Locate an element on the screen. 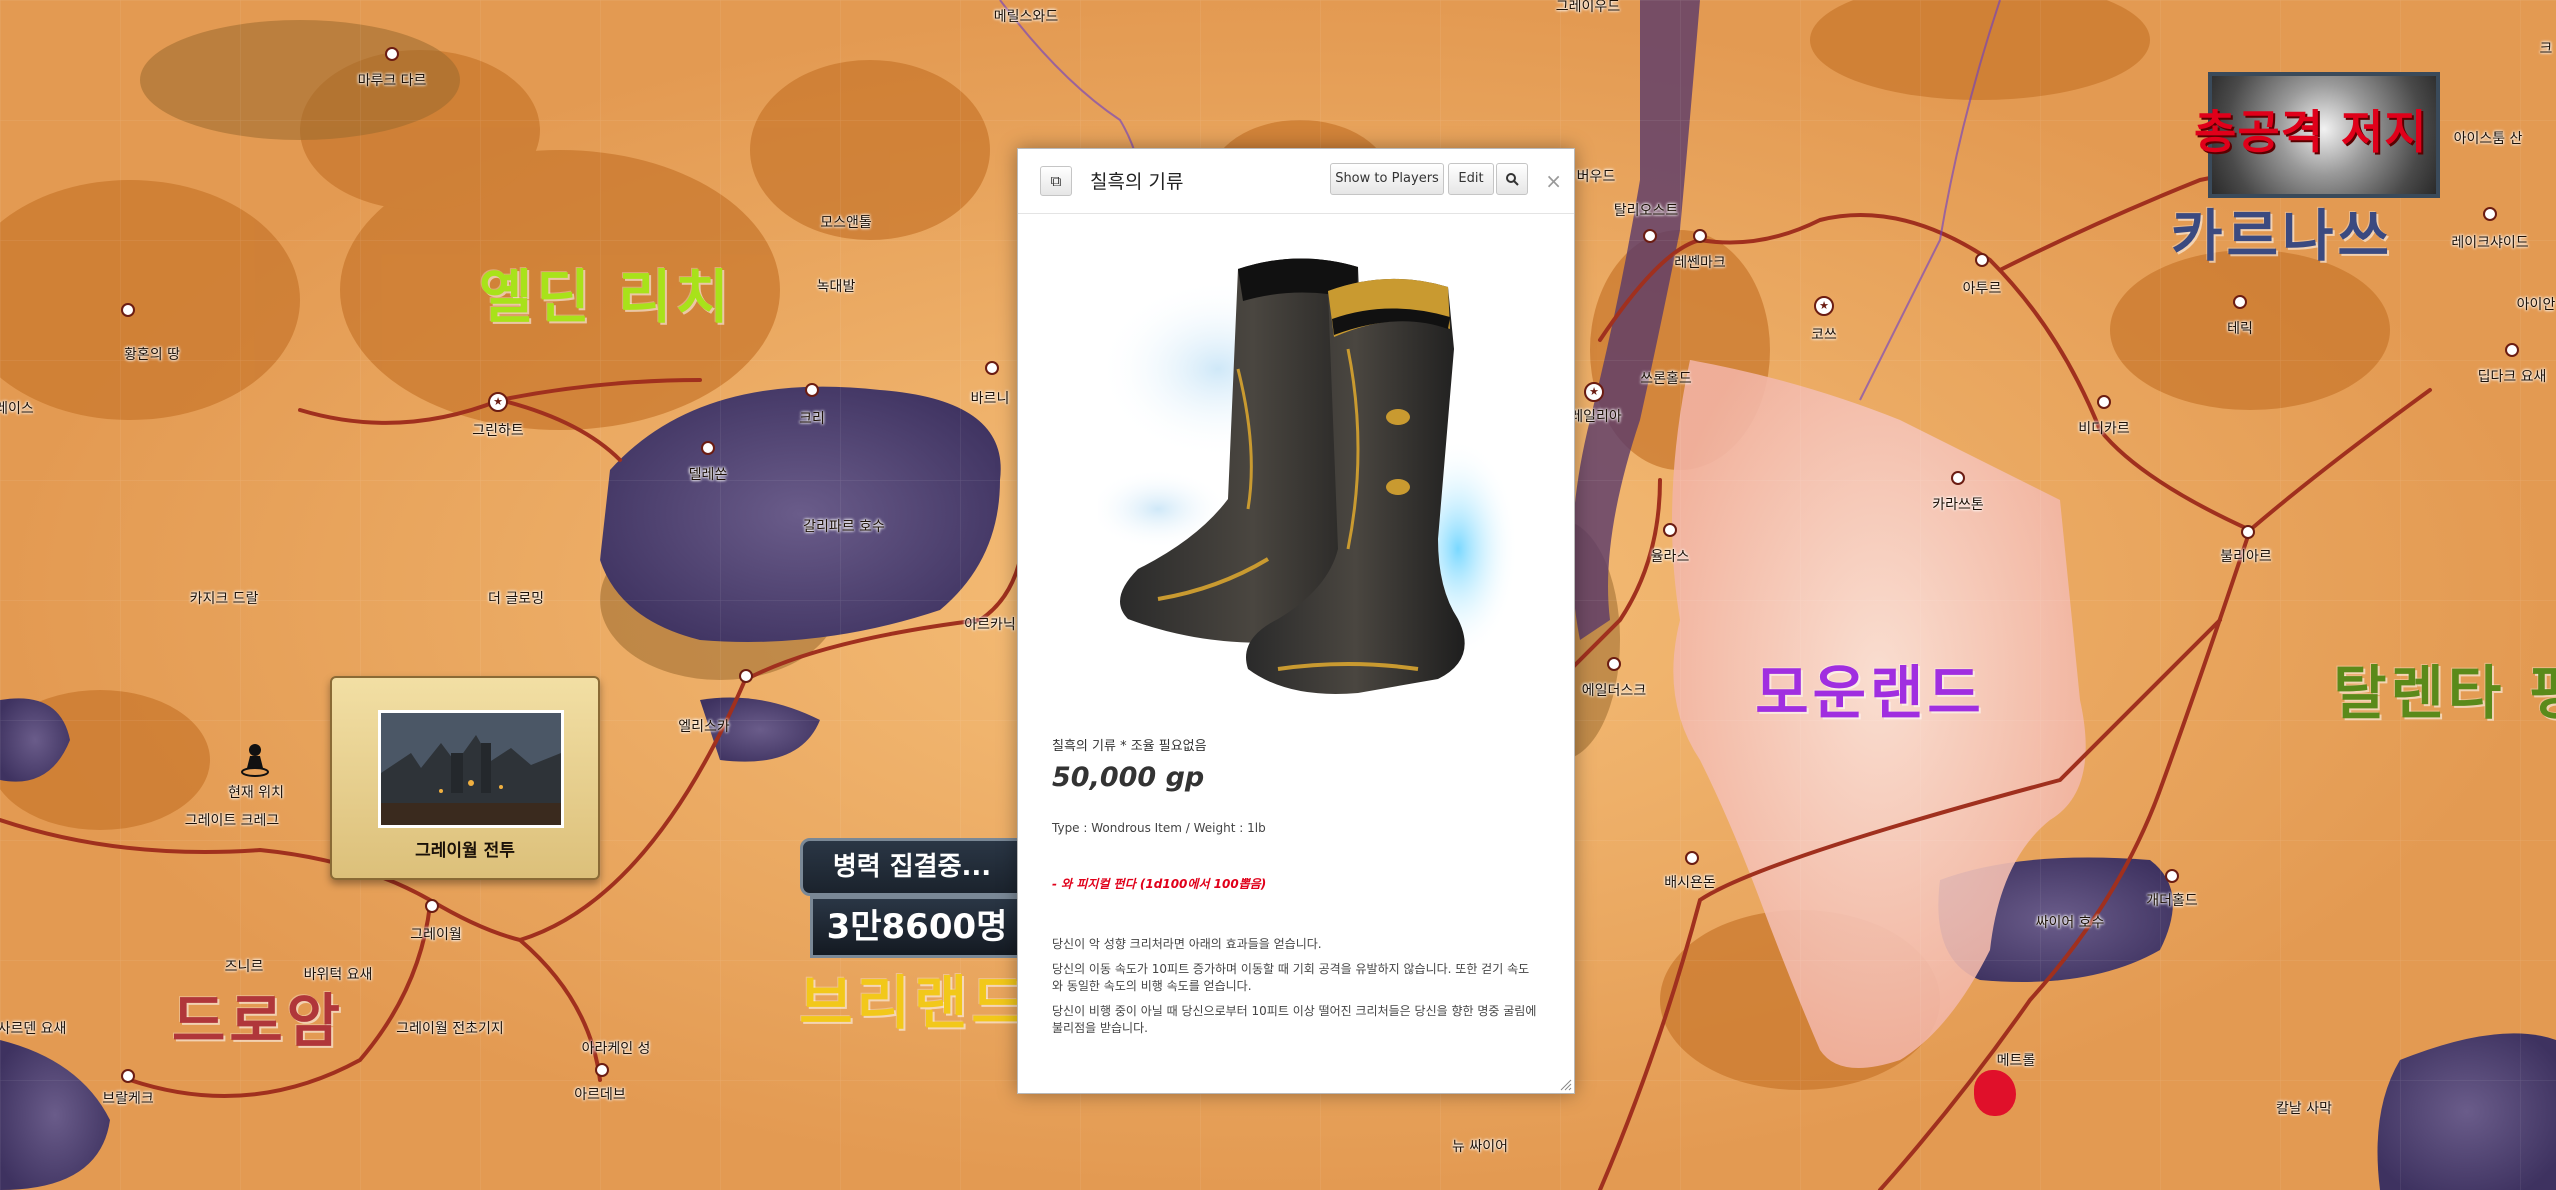 Image resolution: width=2556 pixels, height=1190 pixels. place-label: 칼날 사막 is located at coordinates (2304, 1109).